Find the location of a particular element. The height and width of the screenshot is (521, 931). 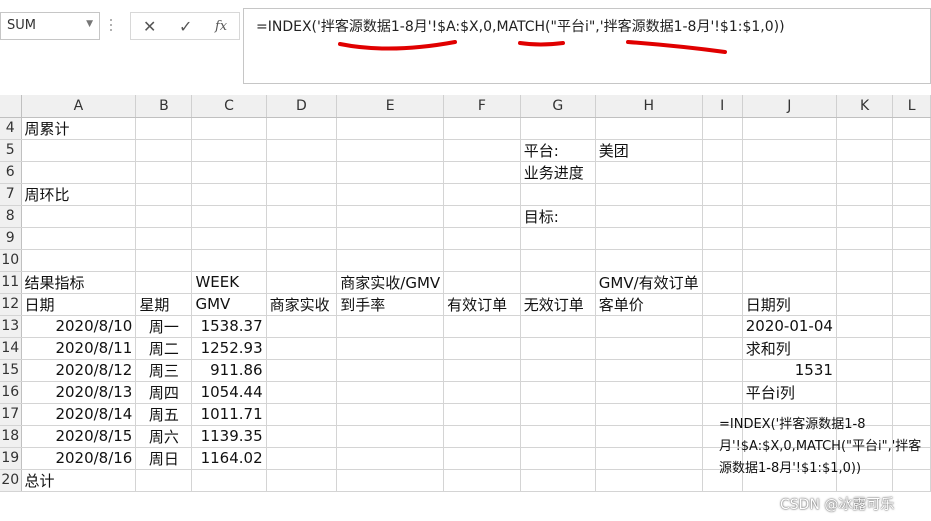

cell-h20 is located at coordinates (649, 480).